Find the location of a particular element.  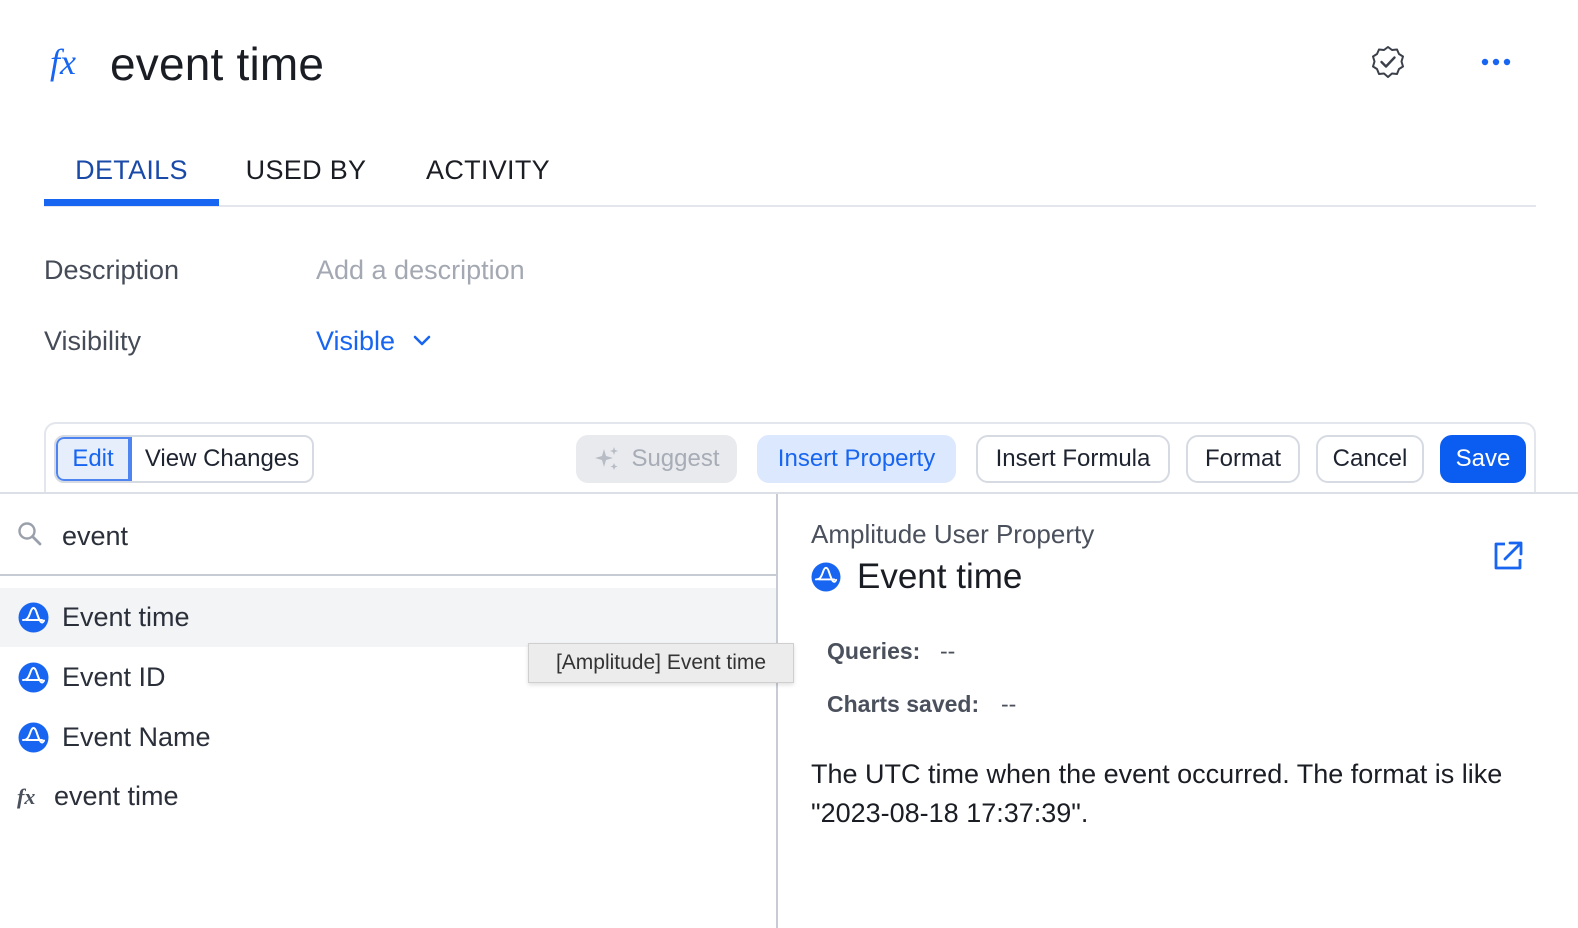

list-item: Event time is located at coordinates (388, 617).